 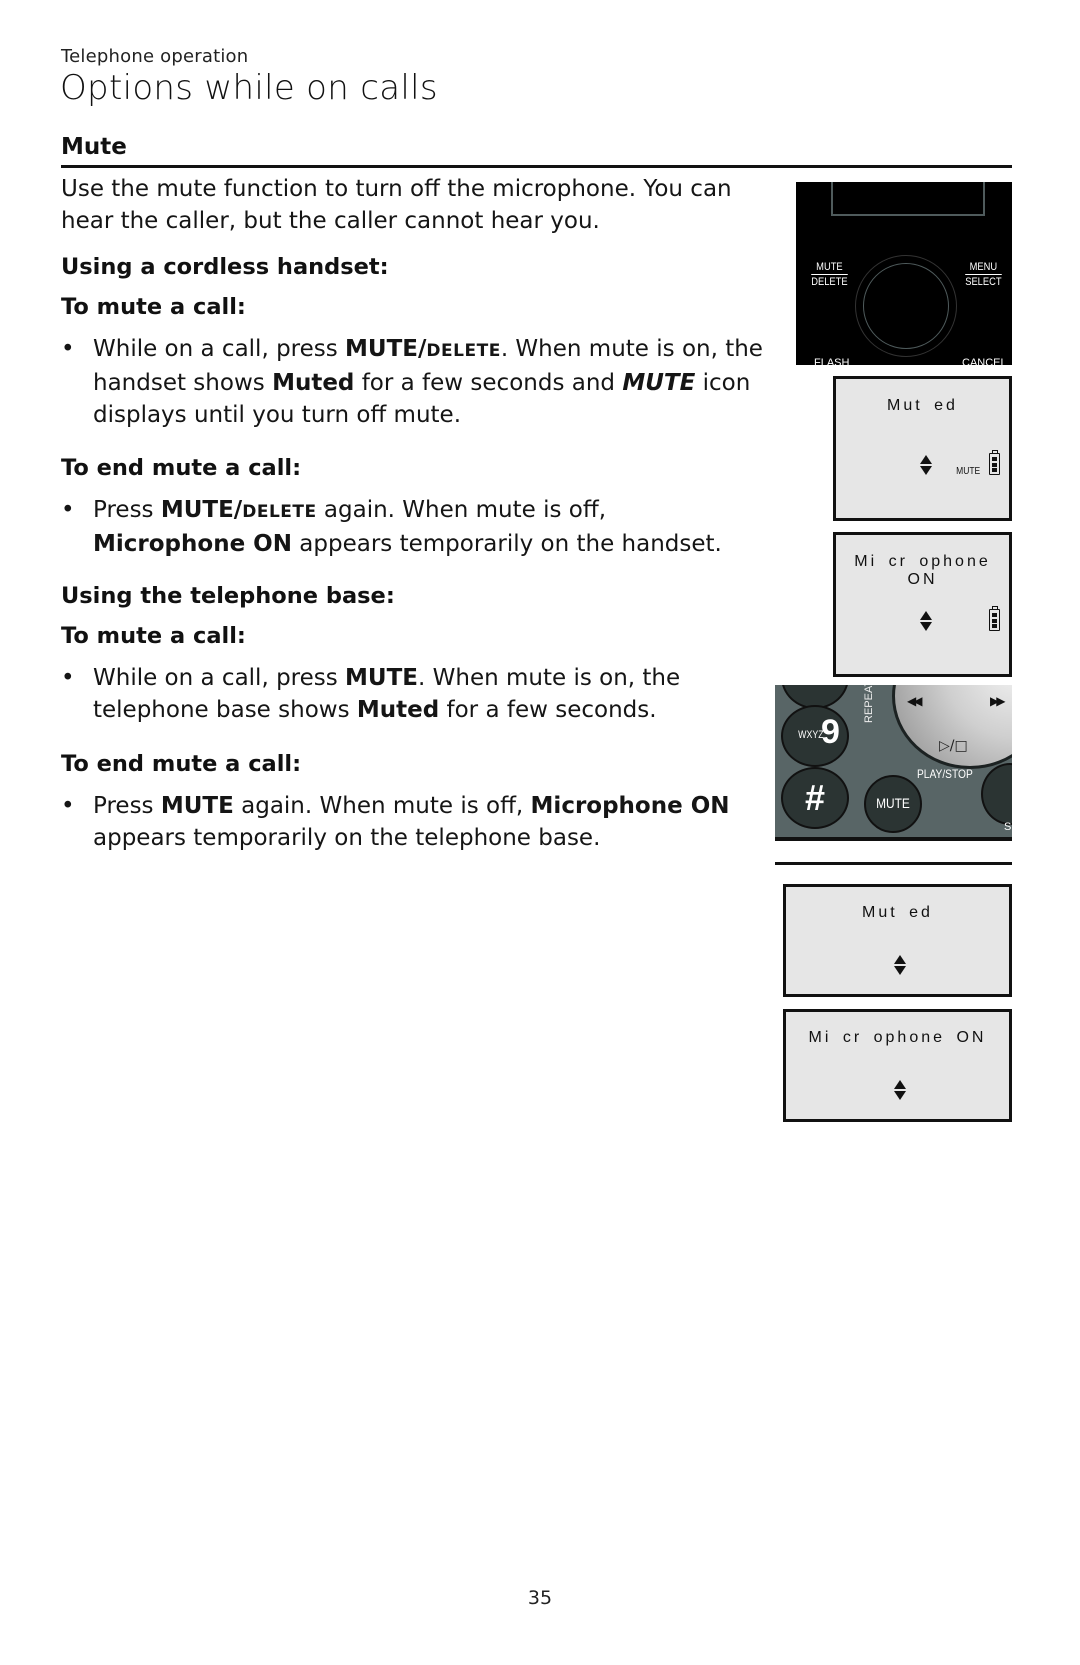 What do you see at coordinates (249, 88) in the screenshot?
I see `page-title: Options while on calls` at bounding box center [249, 88].